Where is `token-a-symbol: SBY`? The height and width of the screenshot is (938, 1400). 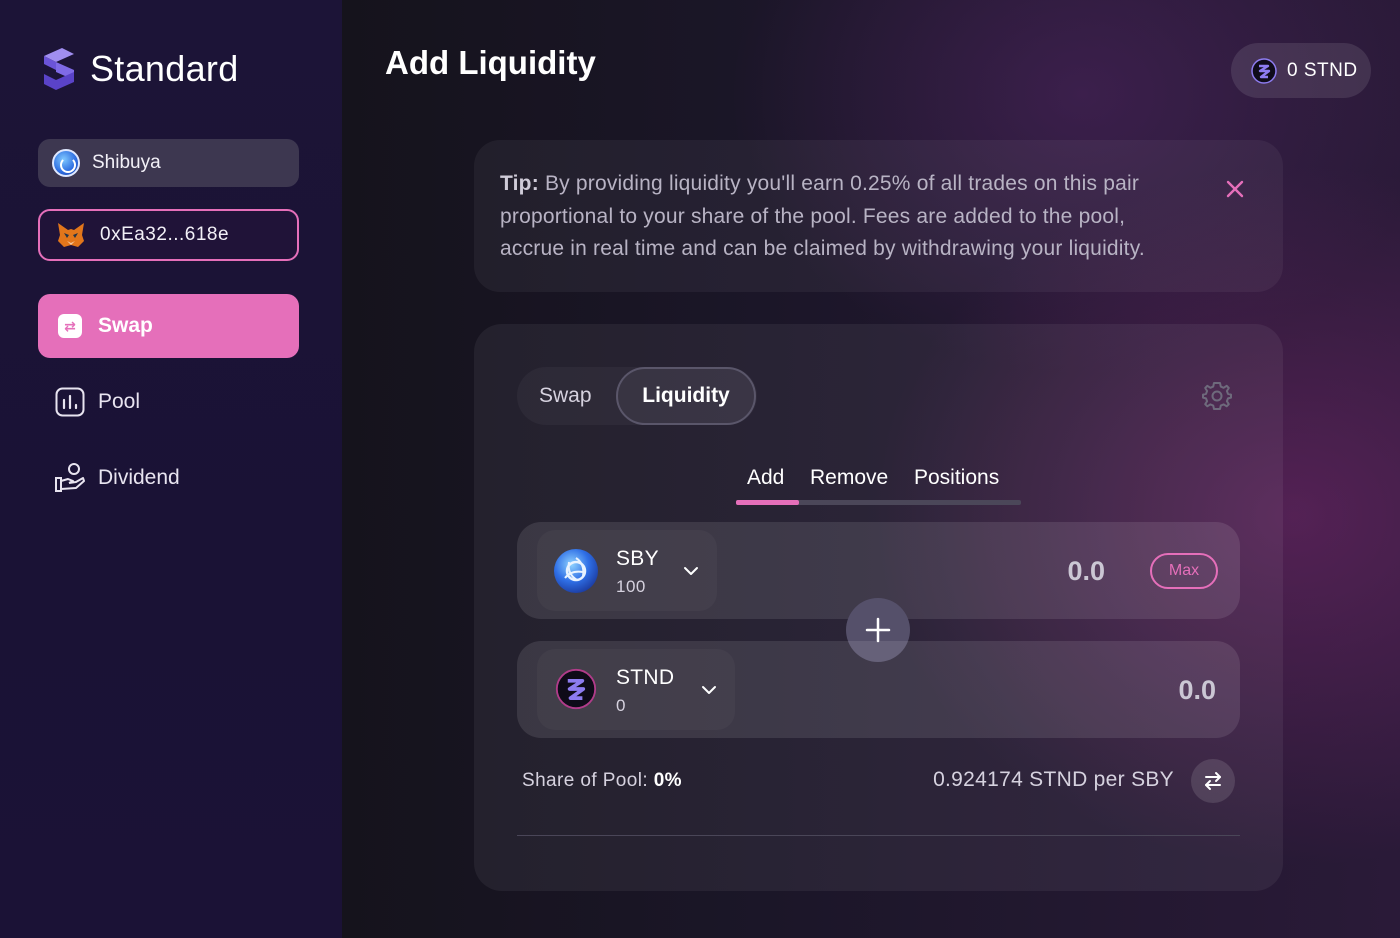
token-a-symbol: SBY is located at coordinates (637, 558).